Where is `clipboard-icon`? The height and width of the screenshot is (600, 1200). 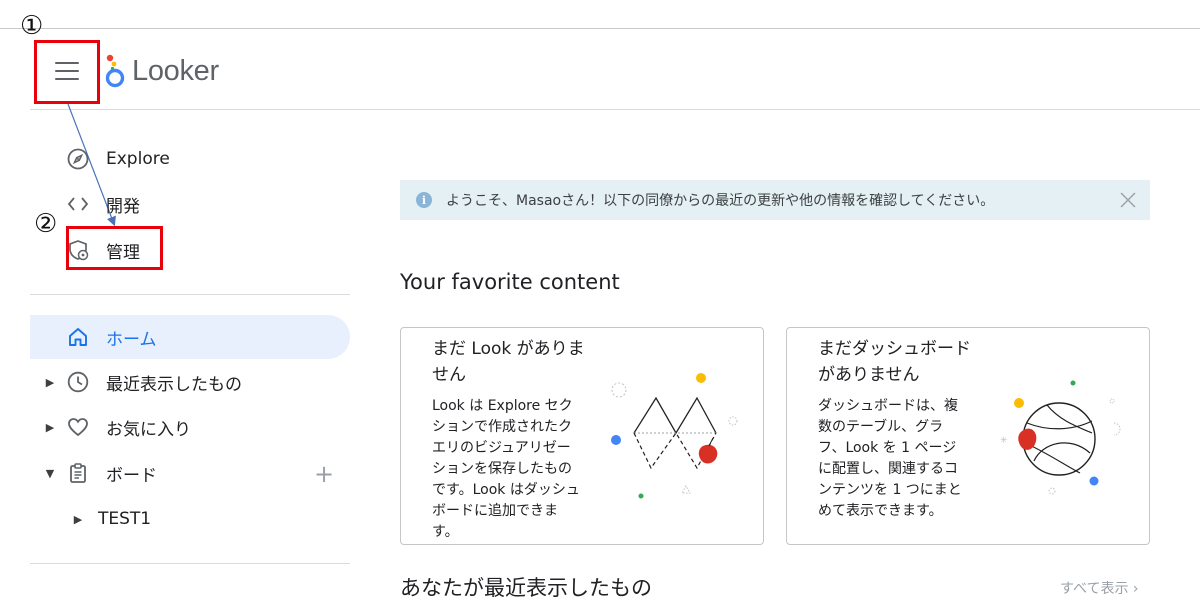
clipboard-icon is located at coordinates (78, 473).